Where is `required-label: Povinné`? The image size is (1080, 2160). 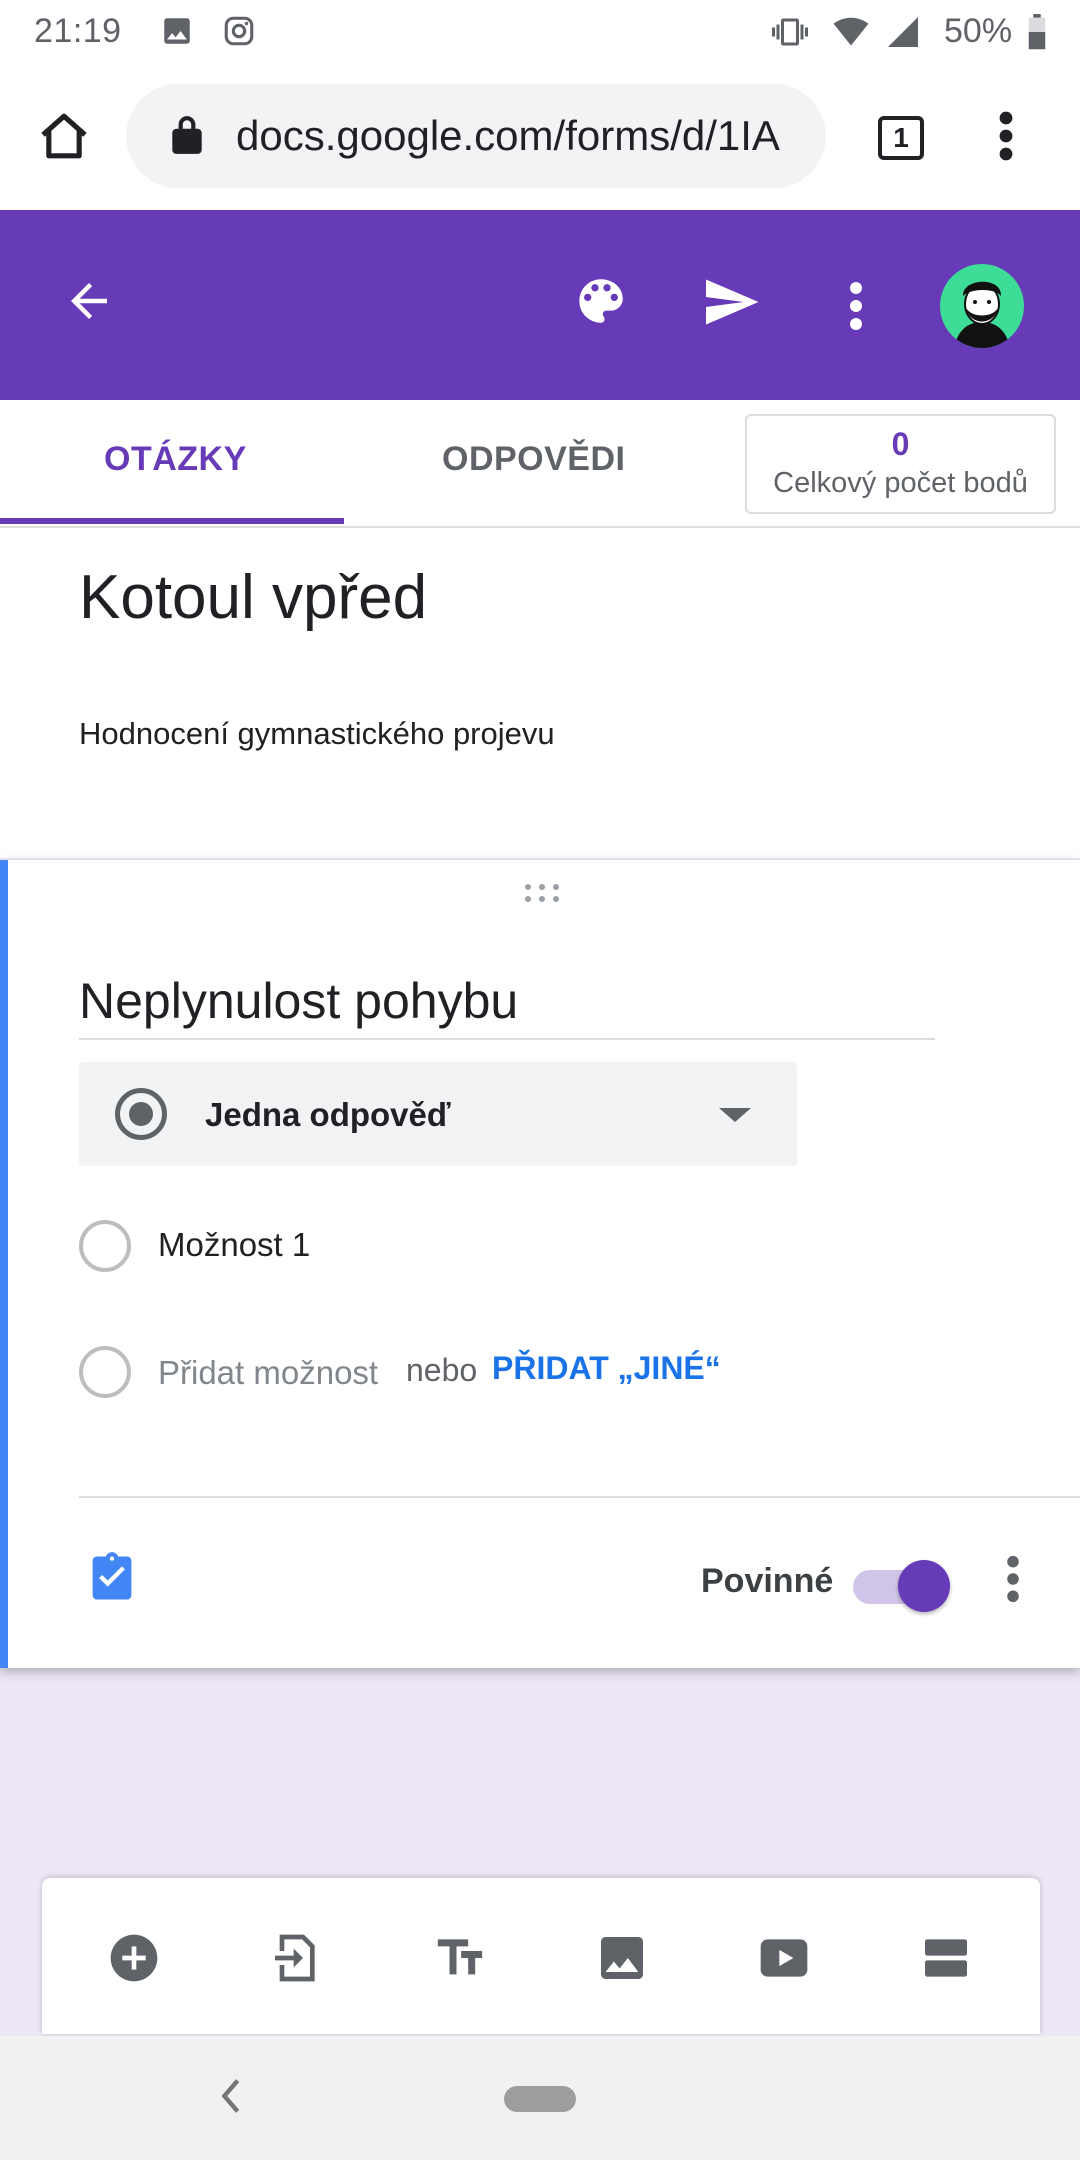
required-label: Povinné is located at coordinates (767, 1581).